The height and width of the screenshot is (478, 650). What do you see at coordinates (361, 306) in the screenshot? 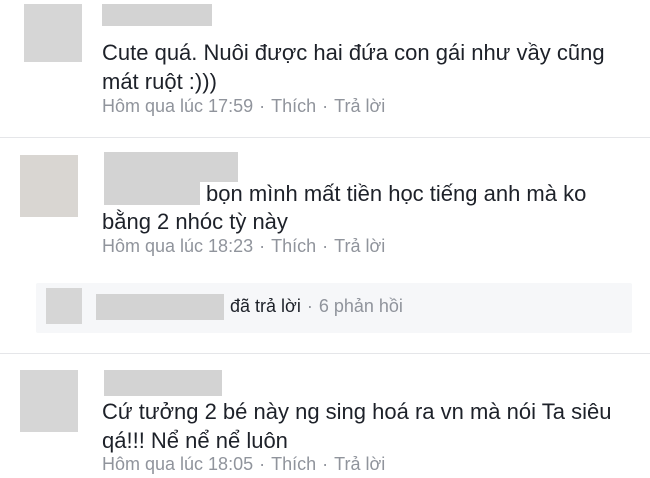
I see `reply-count: 6 phản hồi` at bounding box center [361, 306].